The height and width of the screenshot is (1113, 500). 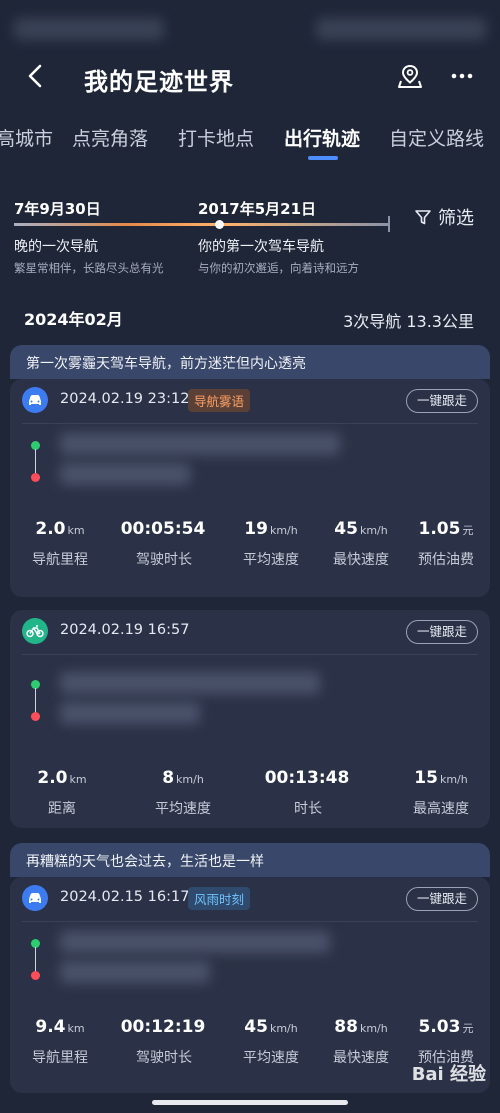 What do you see at coordinates (219, 898) in the screenshot?
I see `trip-tag: 风雨时刻` at bounding box center [219, 898].